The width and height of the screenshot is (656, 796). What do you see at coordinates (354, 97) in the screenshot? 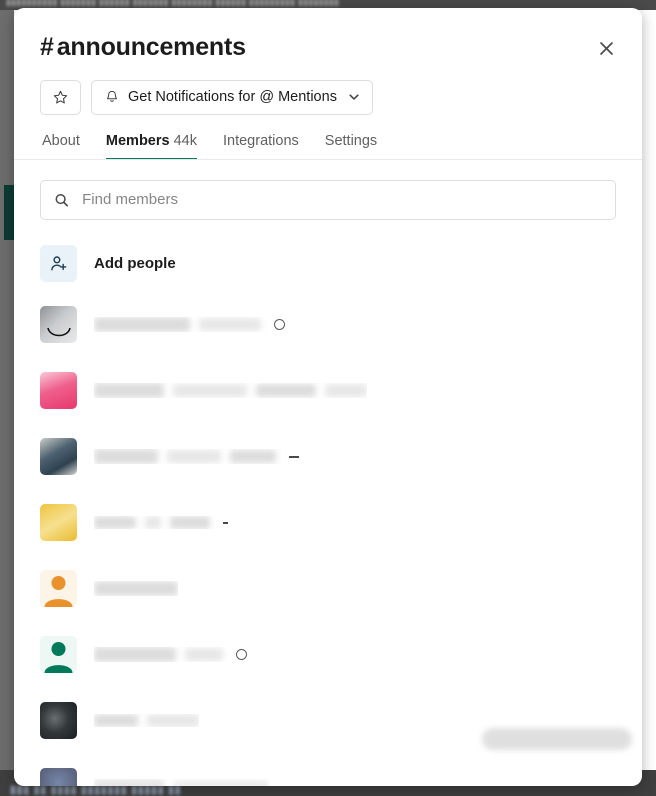
I see `chevron-down-icon` at bounding box center [354, 97].